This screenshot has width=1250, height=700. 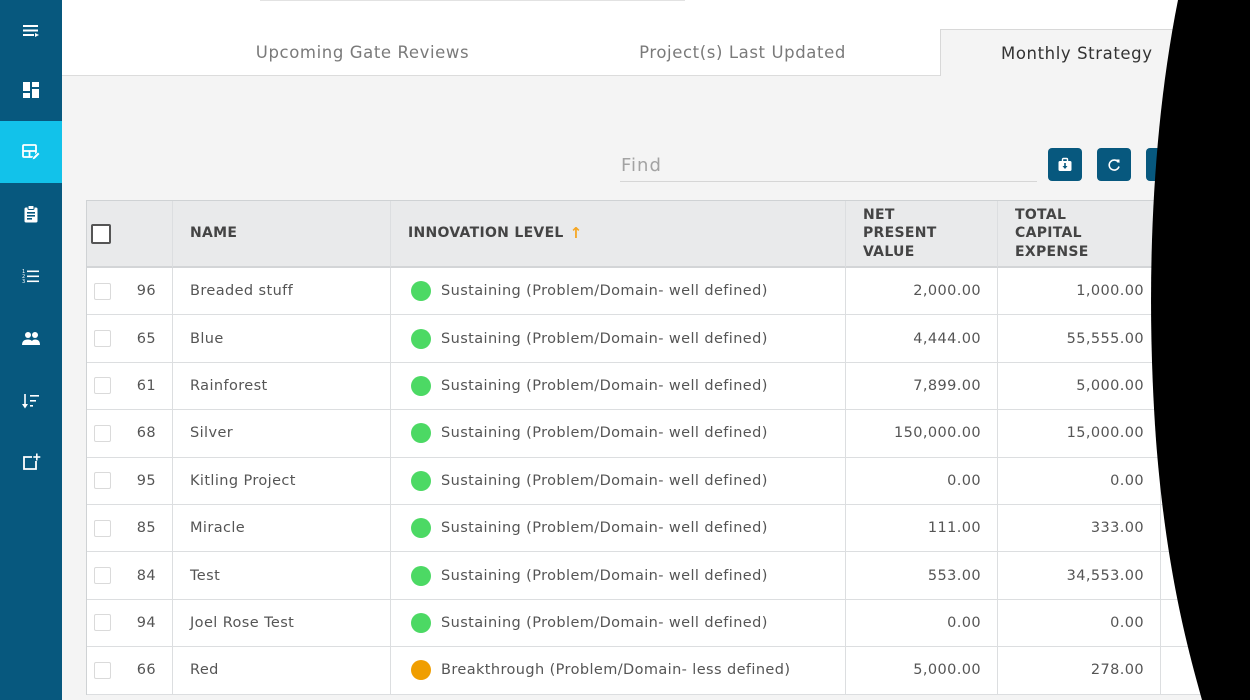 I want to click on tab-label: Monthly Strategy, so click(x=1077, y=53).